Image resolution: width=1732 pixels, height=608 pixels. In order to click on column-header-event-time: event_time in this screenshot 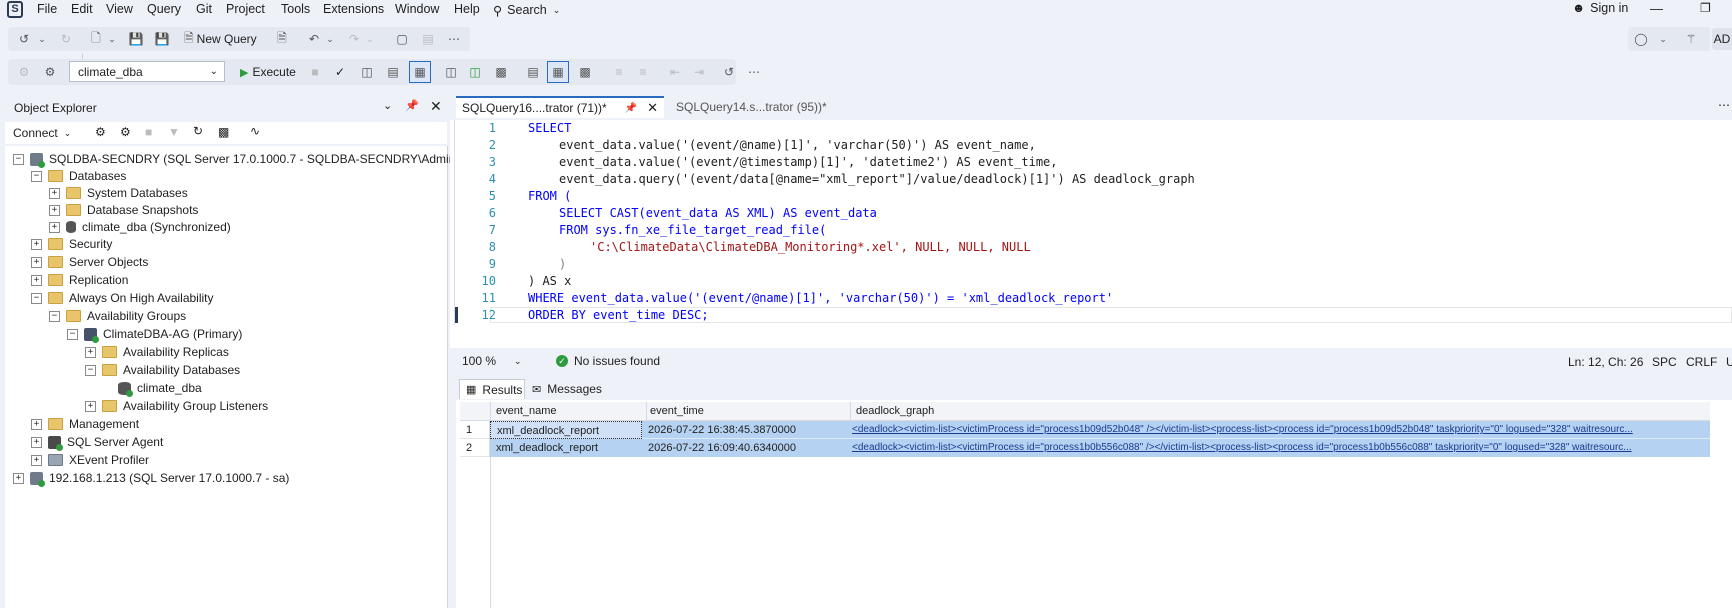, I will do `click(749, 411)`.